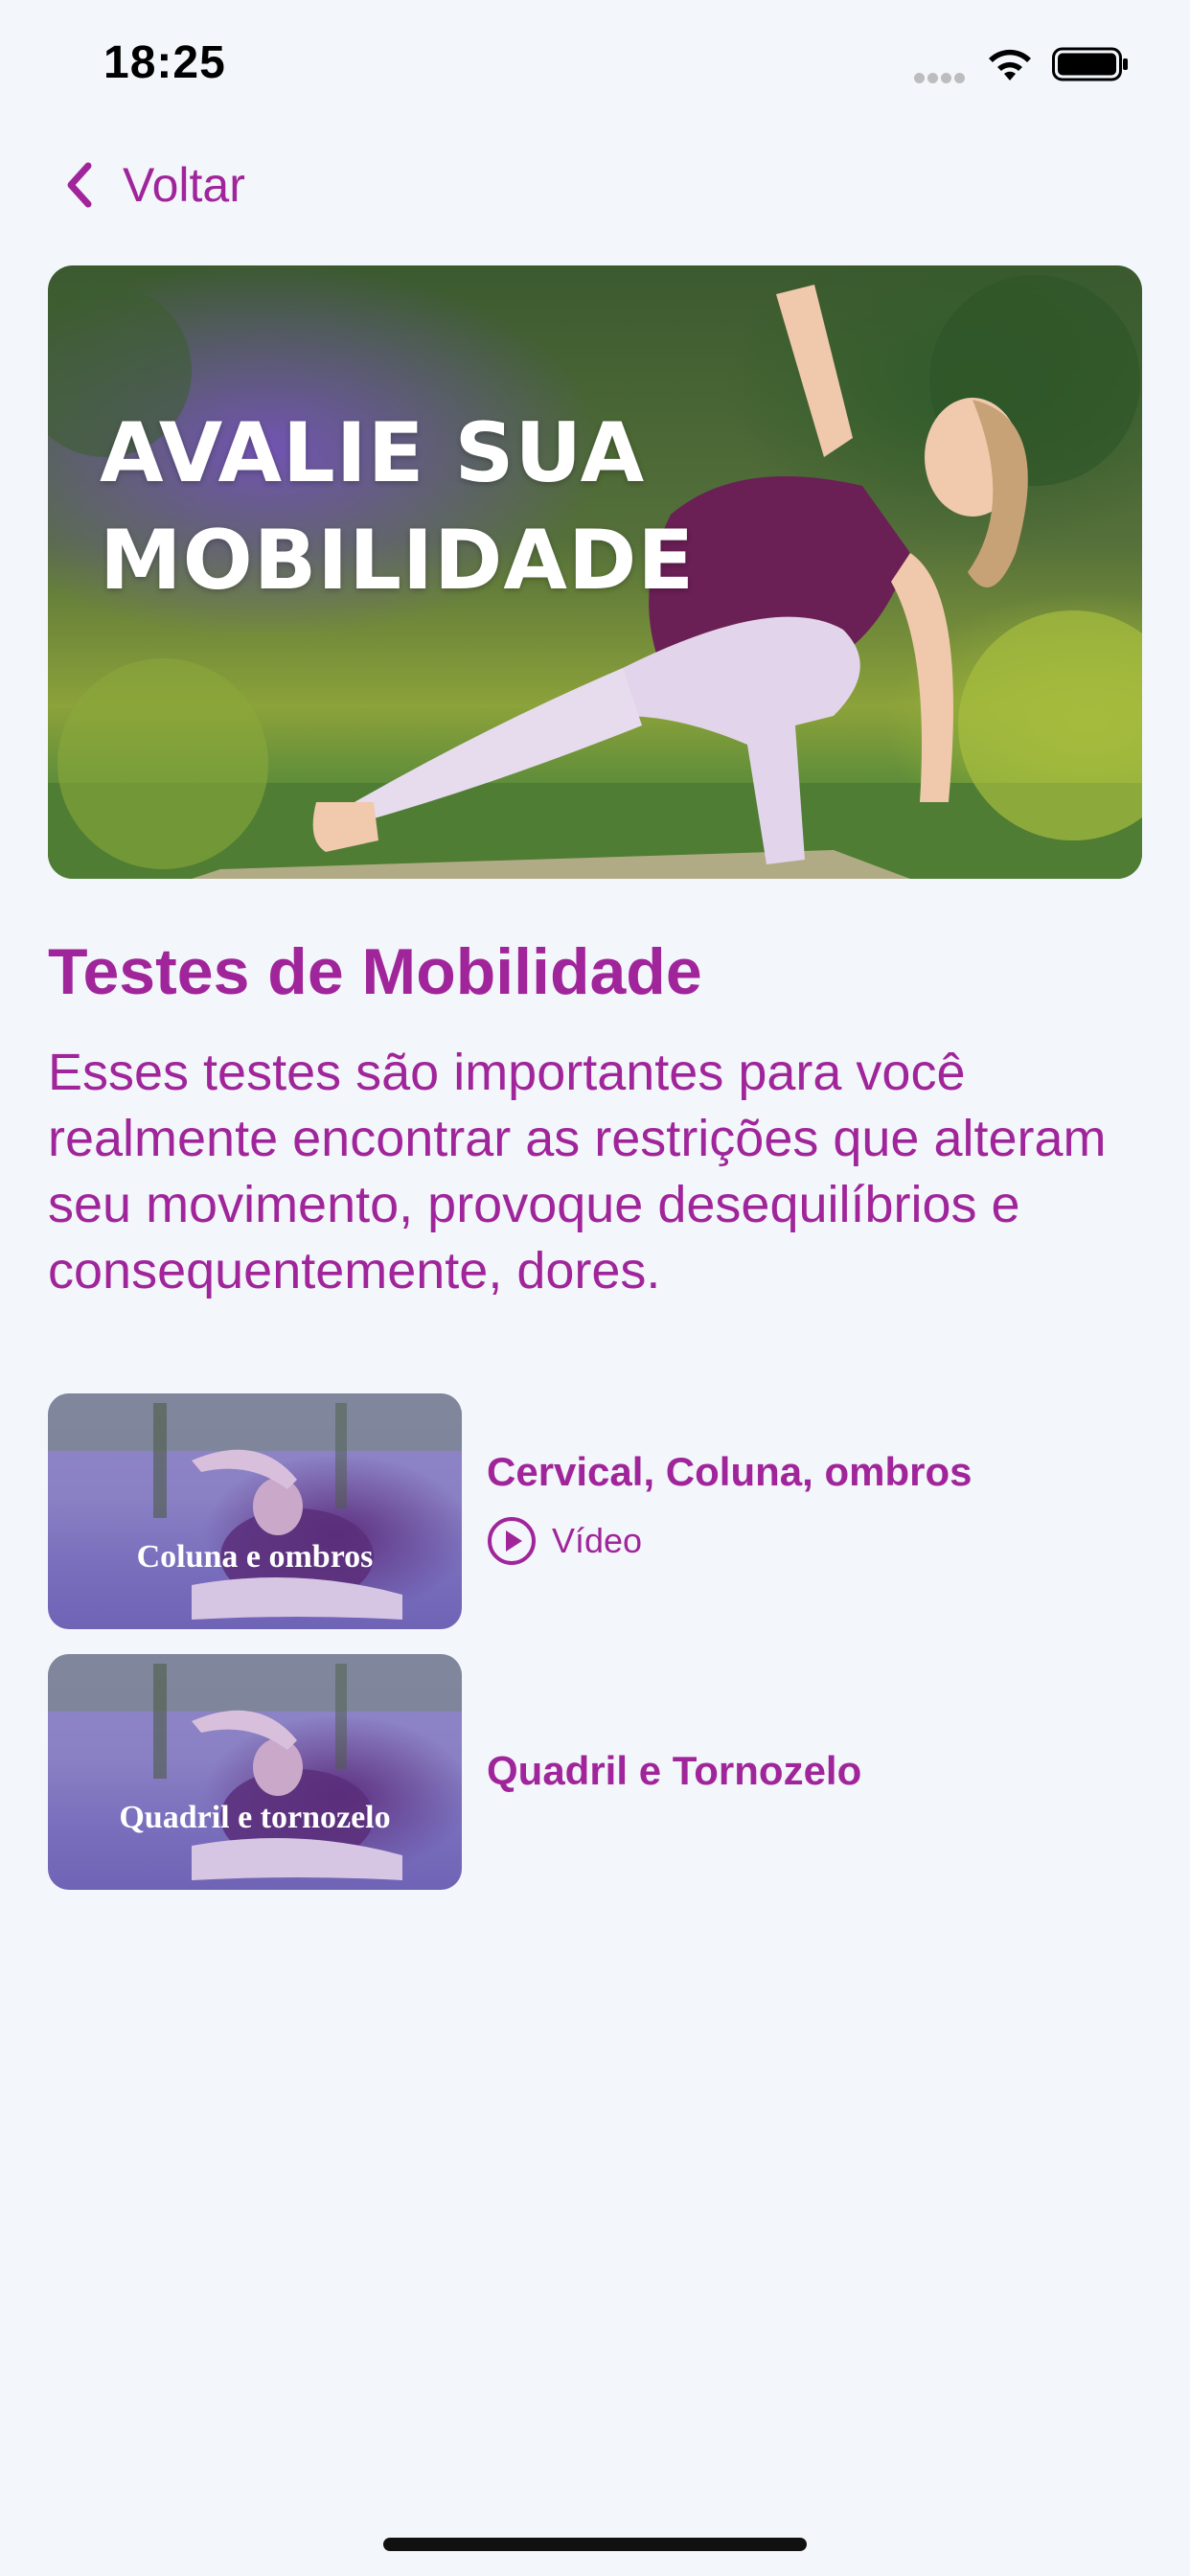 This screenshot has height=2576, width=1190. Describe the element at coordinates (255, 1557) in the screenshot. I see `thumbnail-label: Coluna e ombros` at that location.